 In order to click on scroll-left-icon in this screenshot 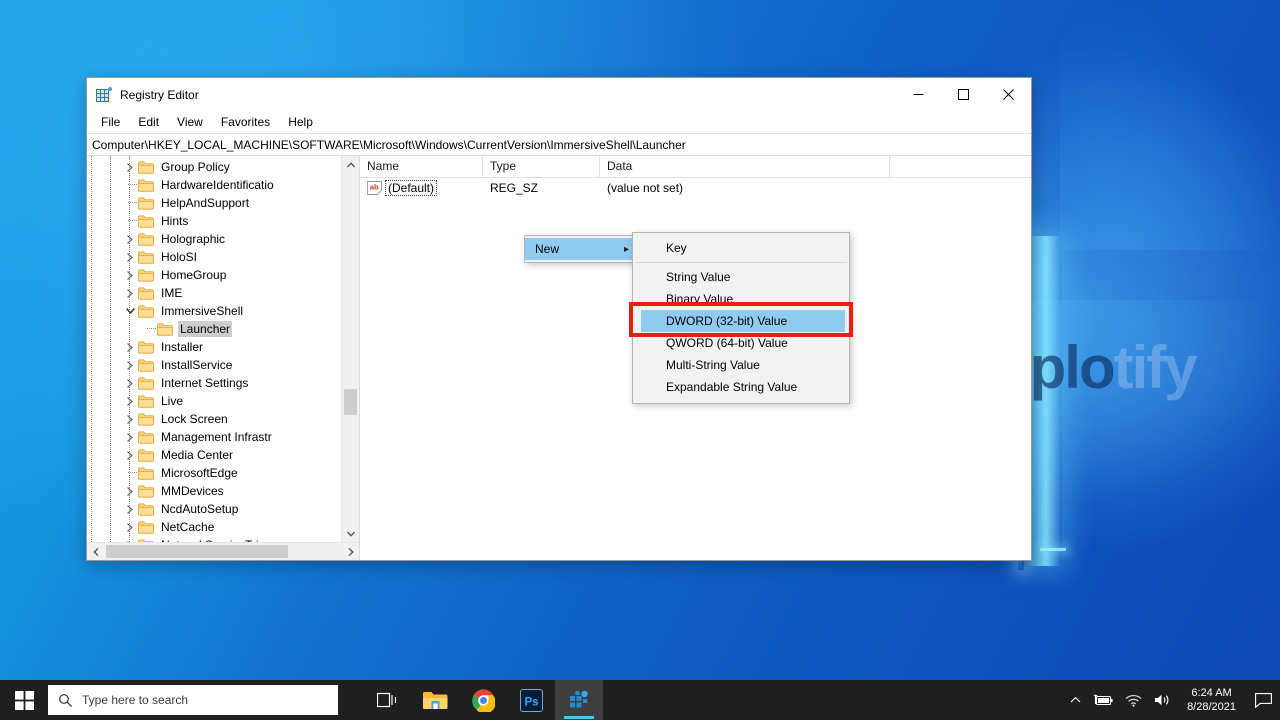, I will do `click(95, 551)`.